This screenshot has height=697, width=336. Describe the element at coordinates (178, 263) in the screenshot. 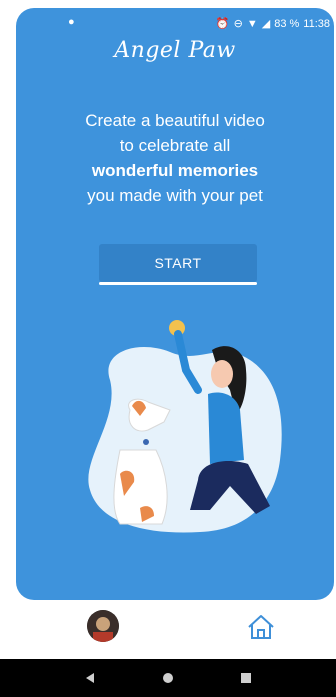

I see `start-button: START` at that location.